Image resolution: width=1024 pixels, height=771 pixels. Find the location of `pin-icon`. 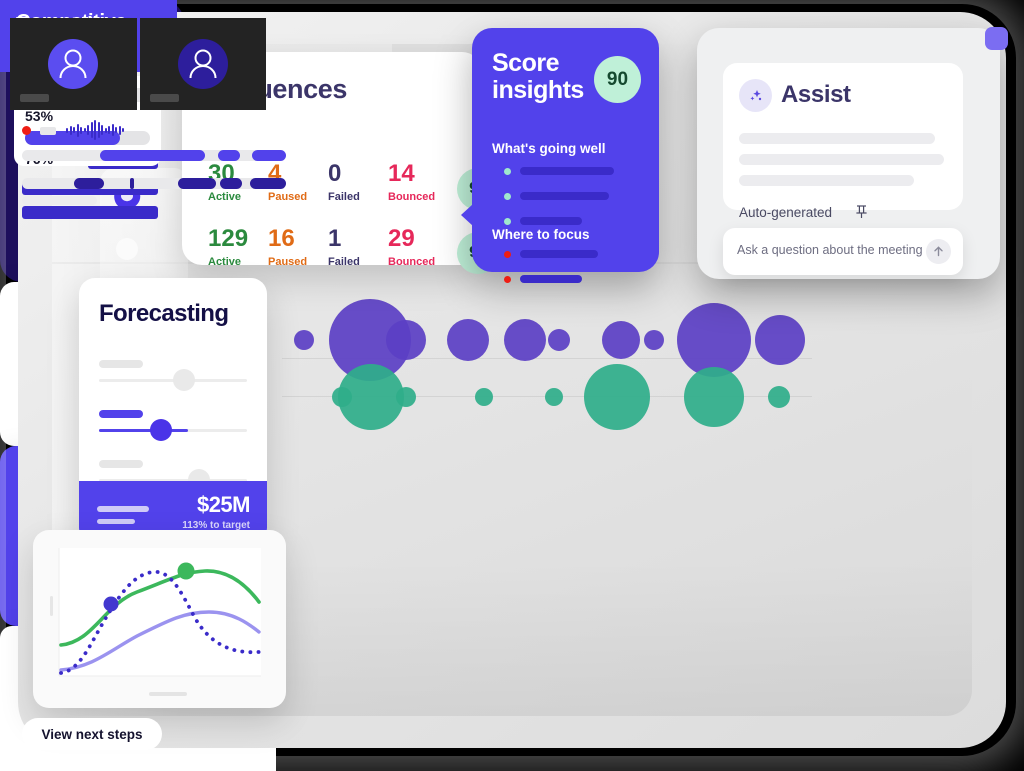

pin-icon is located at coordinates (861, 213).